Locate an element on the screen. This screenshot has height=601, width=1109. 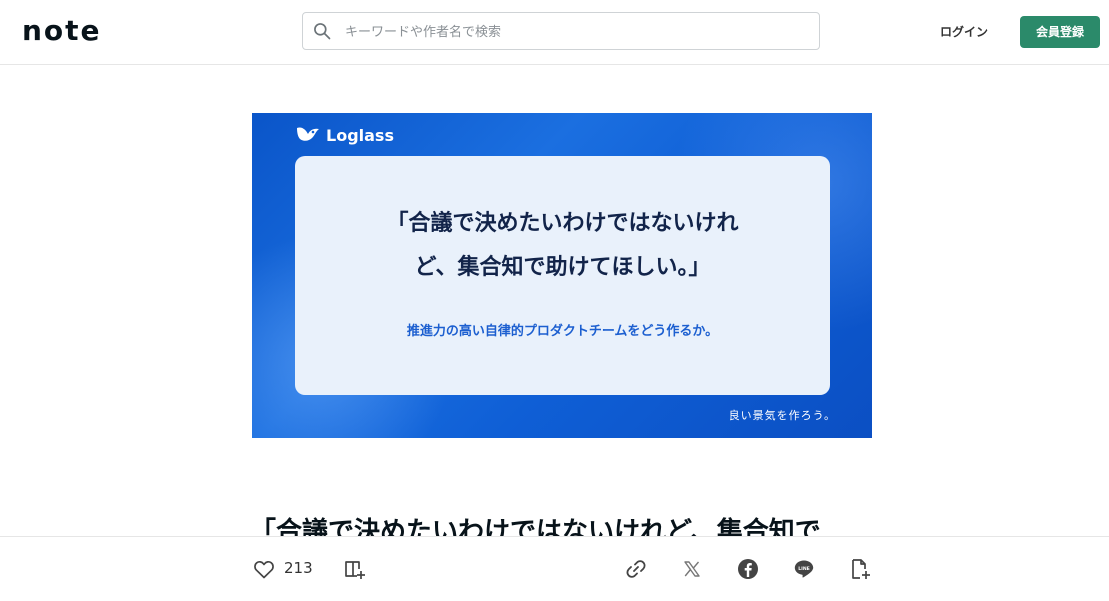
x-icon is located at coordinates (692, 569).